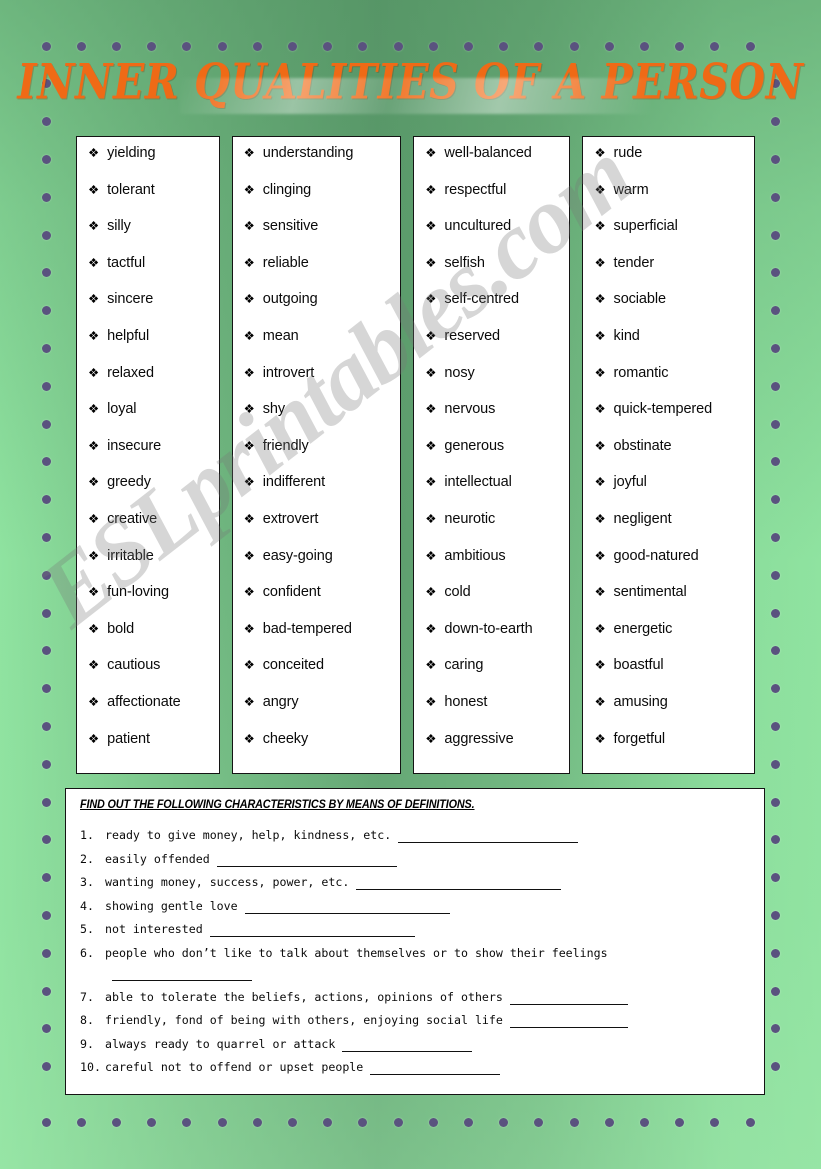 Image resolution: width=821 pixels, height=1169 pixels. I want to click on exercise-item-number: 3., so click(87, 882).